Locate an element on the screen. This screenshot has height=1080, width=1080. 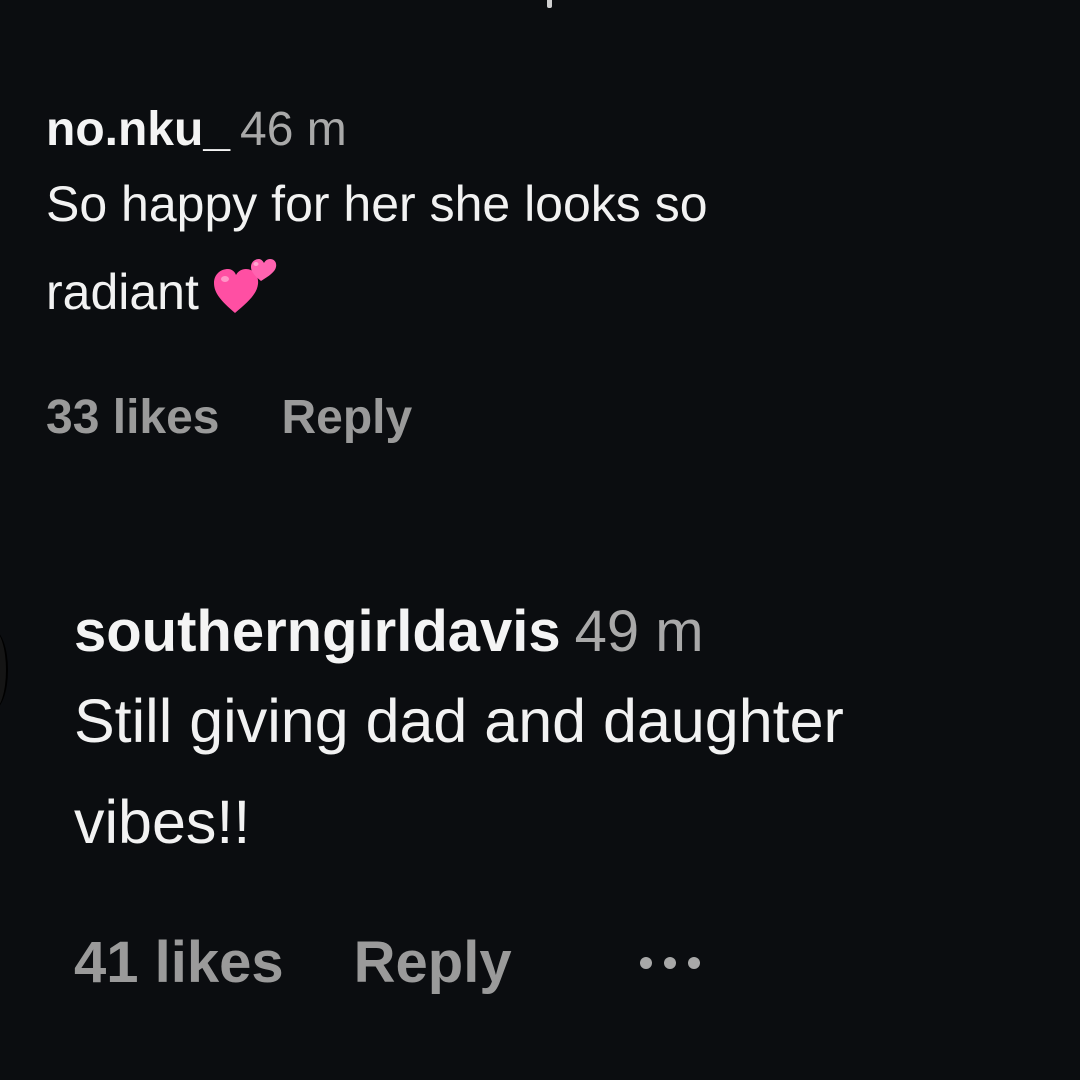
avatar is located at coordinates (4, 670).